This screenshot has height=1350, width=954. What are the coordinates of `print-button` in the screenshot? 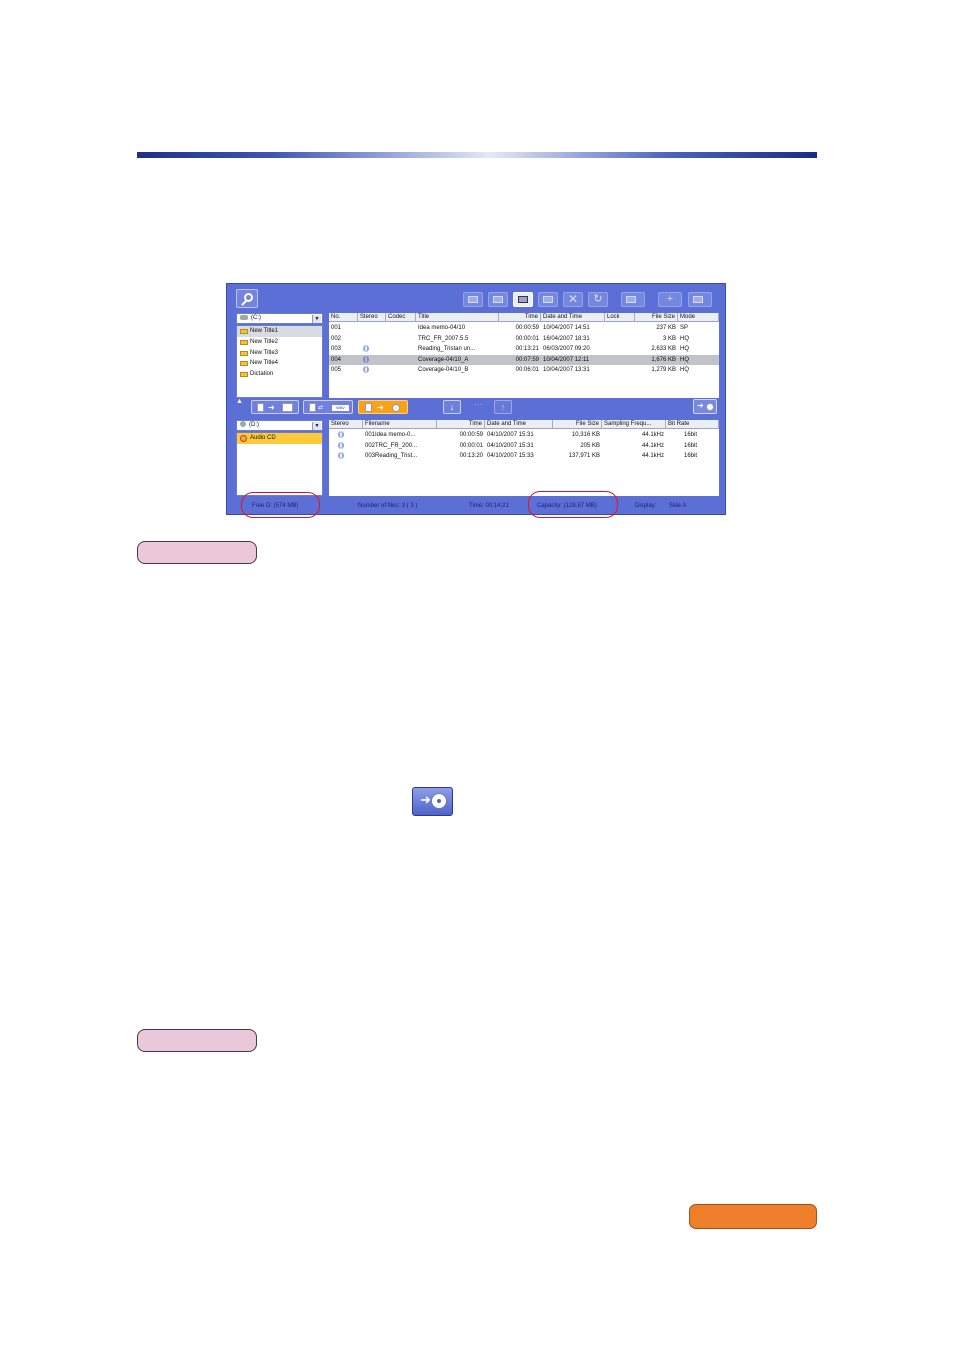 It's located at (523, 299).